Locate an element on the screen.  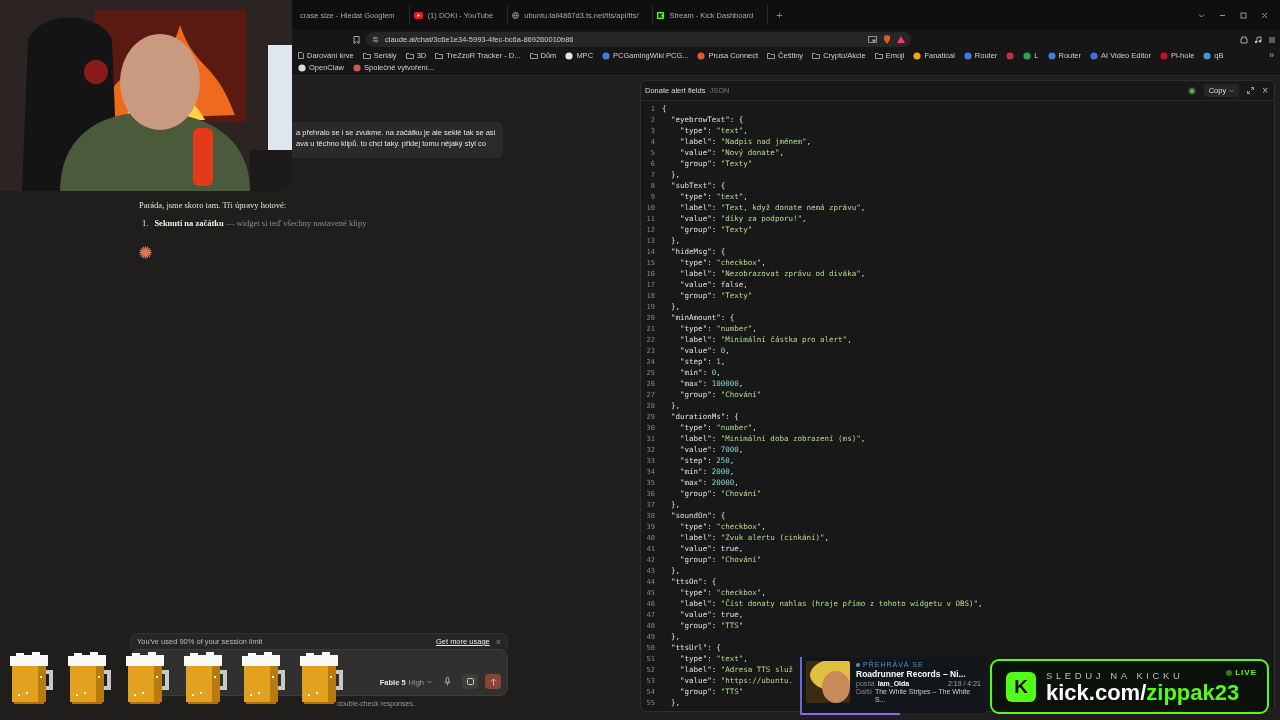
microphone-icon is located at coordinates (447, 681).